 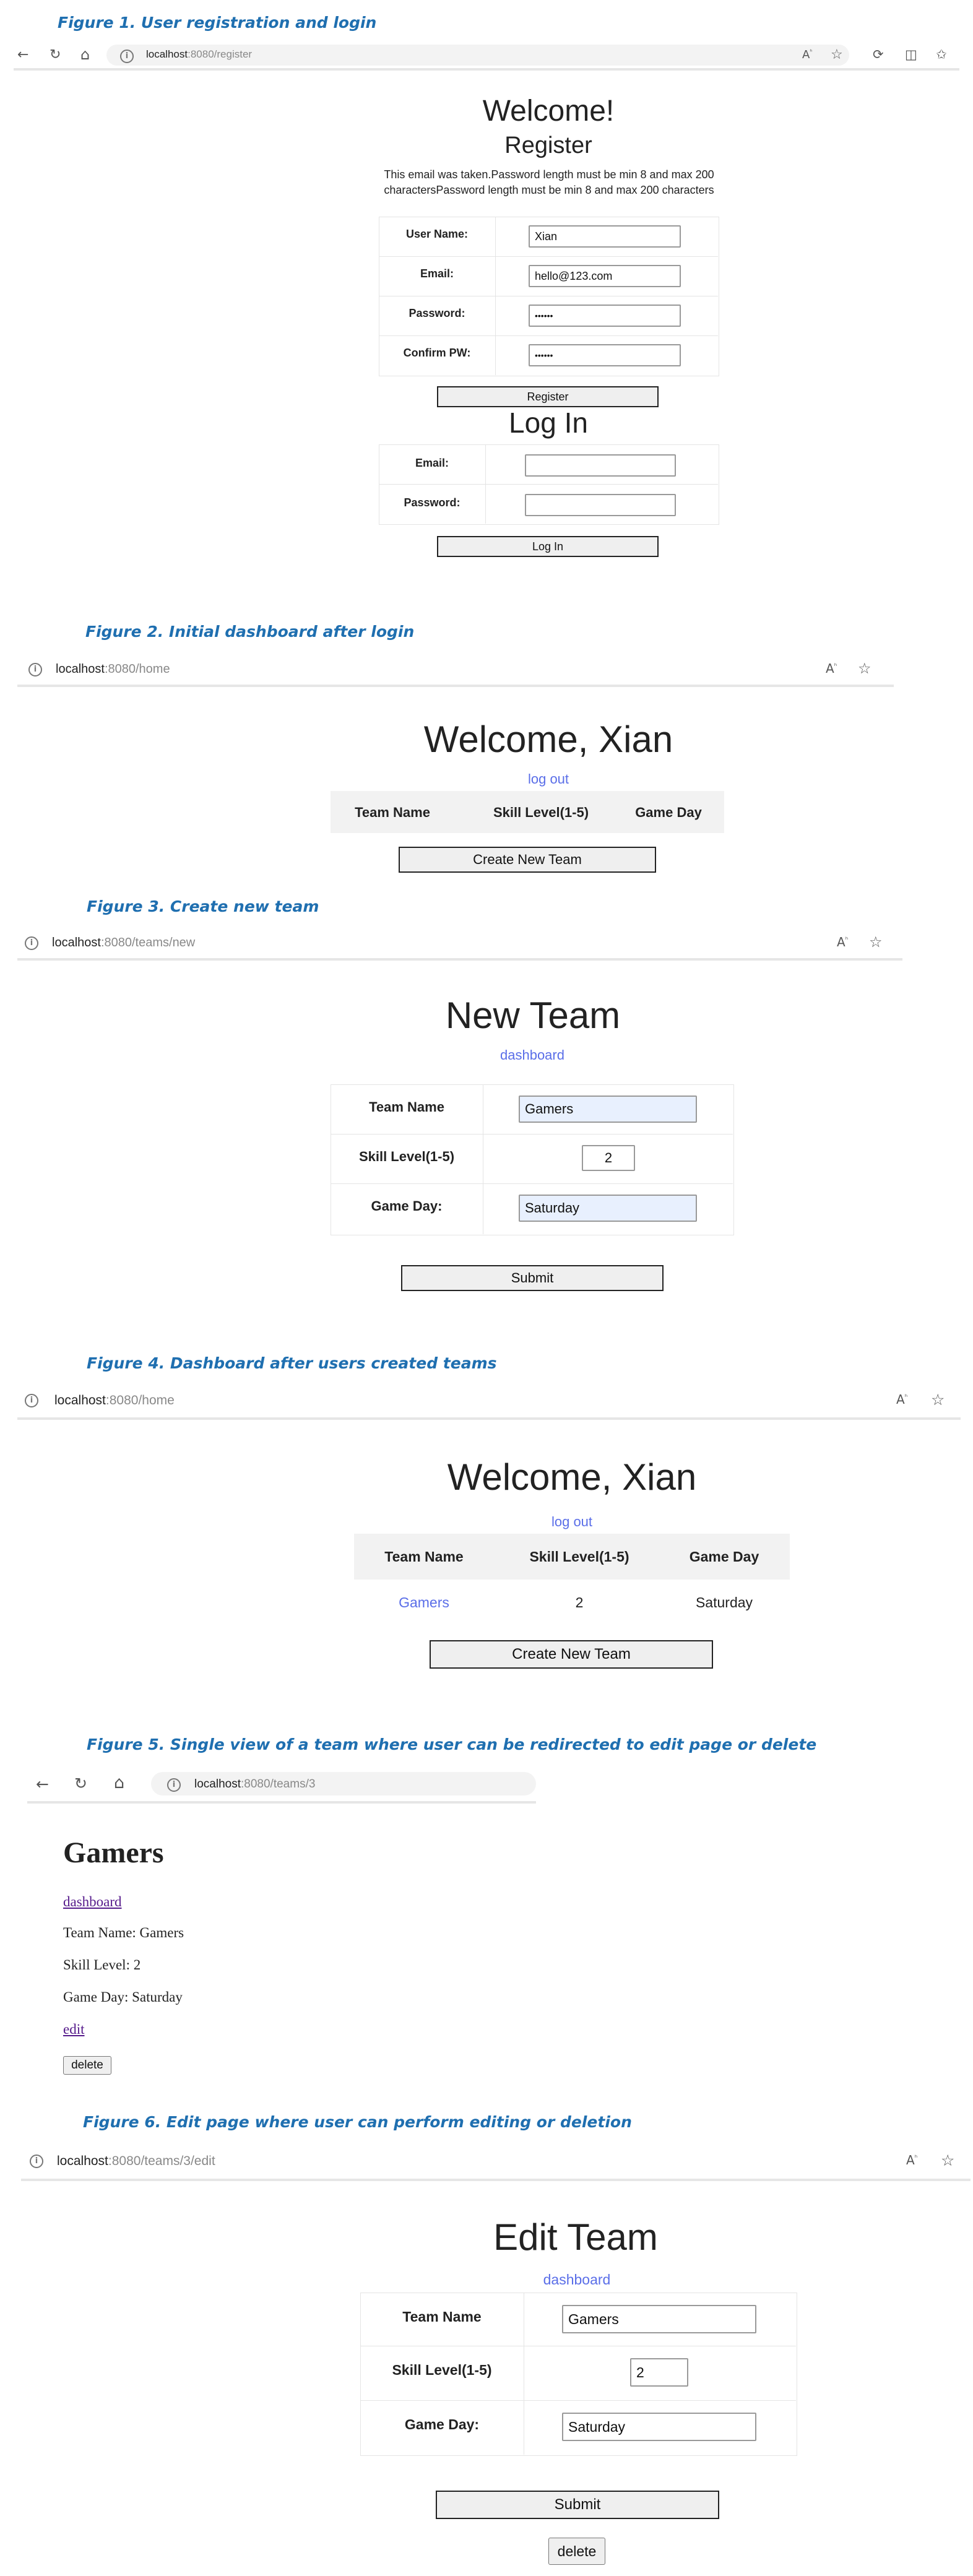 What do you see at coordinates (600, 505) in the screenshot?
I see `login-password-input` at bounding box center [600, 505].